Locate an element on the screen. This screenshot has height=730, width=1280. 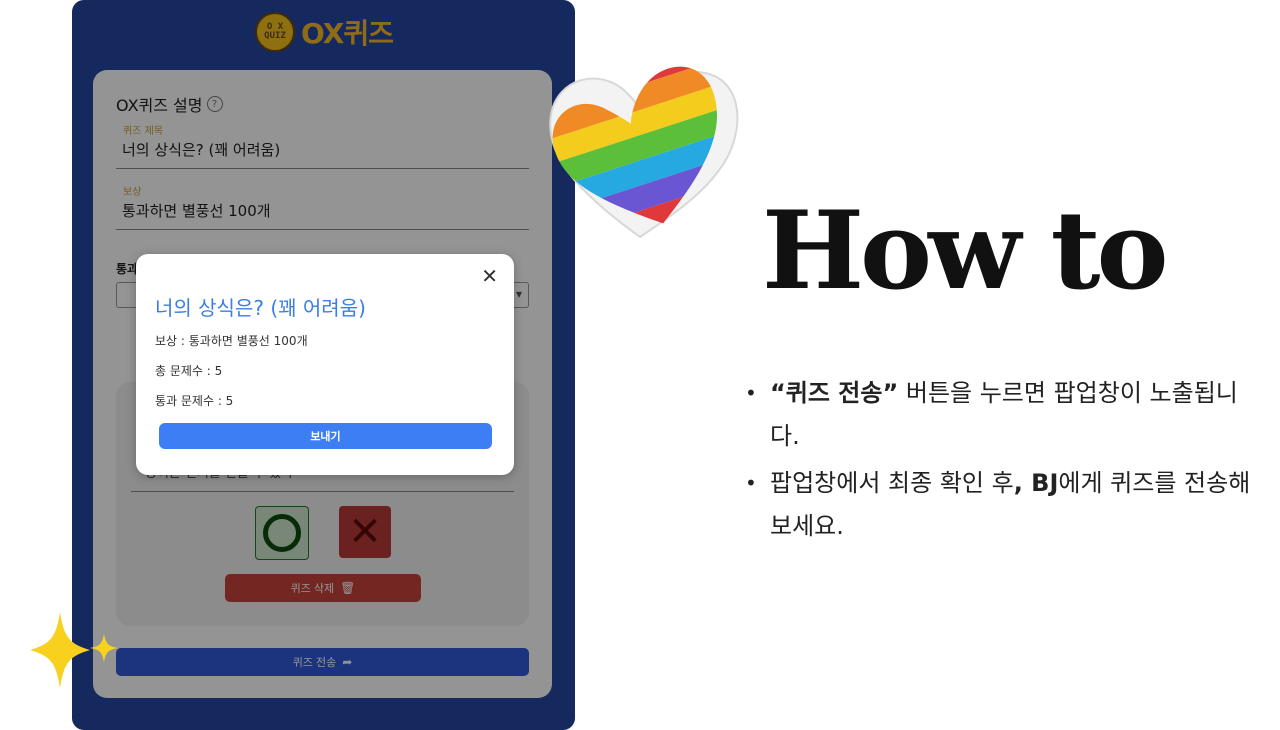
bullet2-bold: , BJ is located at coordinates (1036, 483).